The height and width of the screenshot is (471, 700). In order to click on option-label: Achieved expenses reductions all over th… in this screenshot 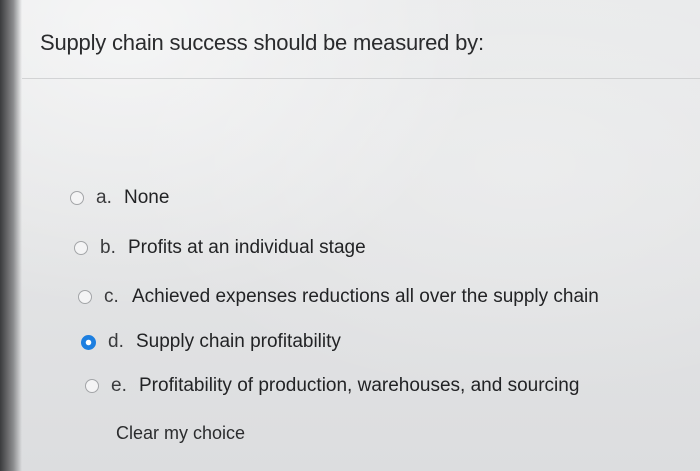, I will do `click(365, 296)`.